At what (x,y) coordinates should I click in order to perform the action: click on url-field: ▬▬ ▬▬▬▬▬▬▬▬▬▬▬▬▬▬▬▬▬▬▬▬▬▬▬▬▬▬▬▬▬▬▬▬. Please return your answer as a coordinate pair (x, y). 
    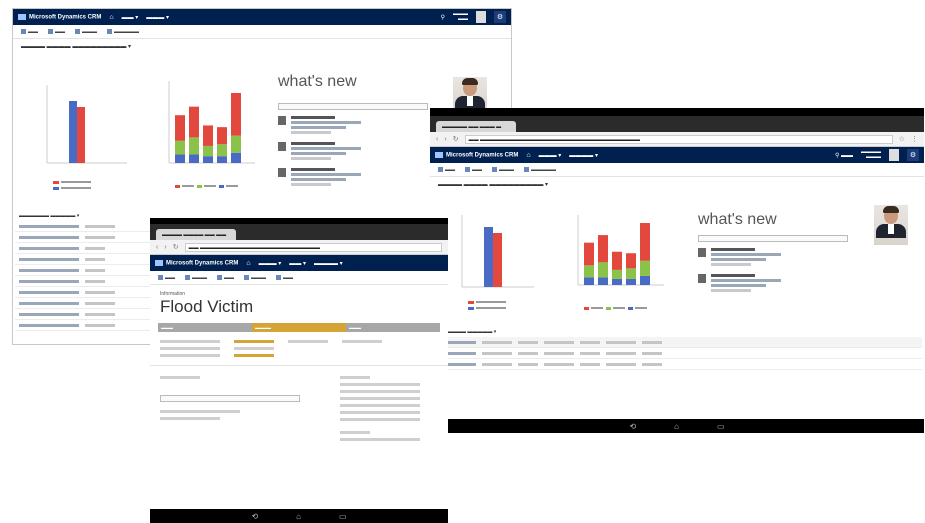
    Looking at the image, I should click on (678, 139).